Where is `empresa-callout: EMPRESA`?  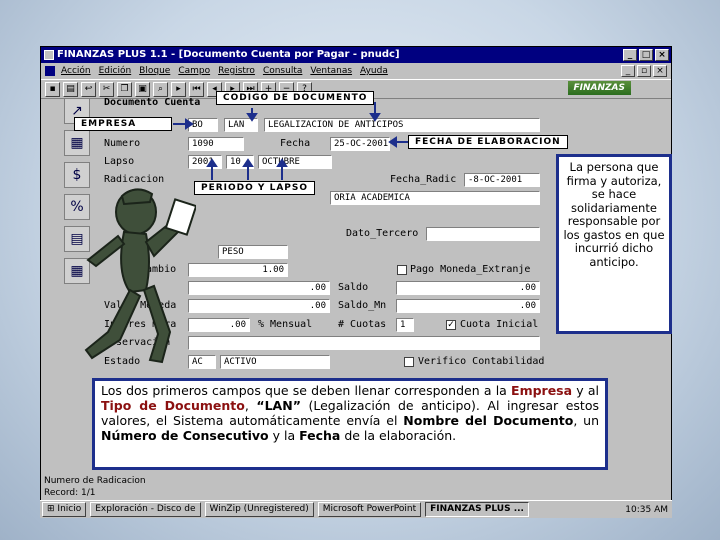 empresa-callout: EMPRESA is located at coordinates (123, 124).